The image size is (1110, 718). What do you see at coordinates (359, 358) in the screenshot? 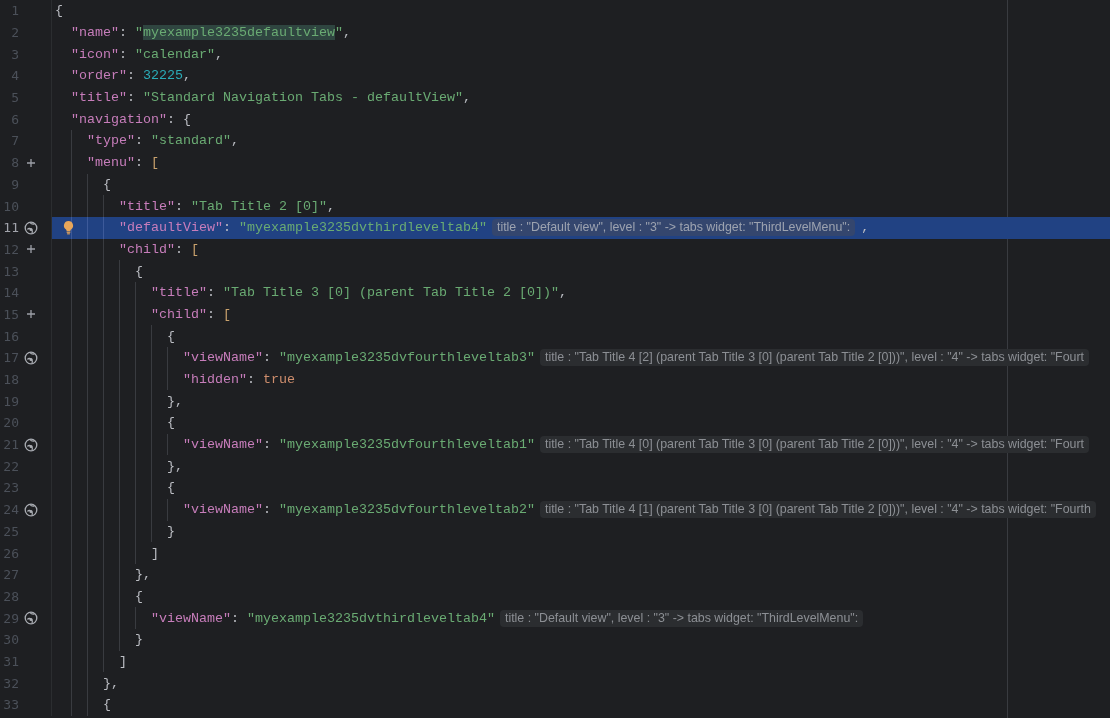
I see `code-text: "viewName": "myexample3235dvfourthleveltab3"` at bounding box center [359, 358].